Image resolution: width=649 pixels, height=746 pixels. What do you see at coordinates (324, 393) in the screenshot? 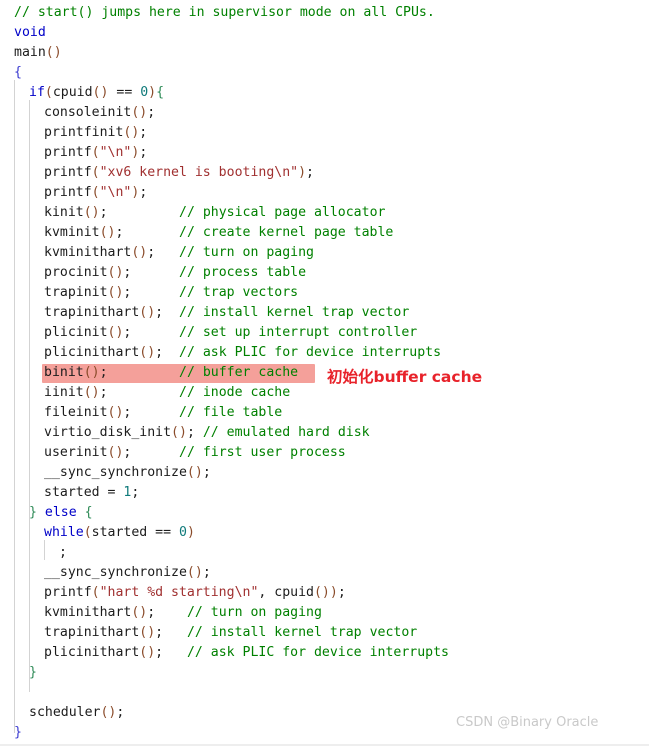
I see `code-line: iinit(); // inode cache` at bounding box center [324, 393].